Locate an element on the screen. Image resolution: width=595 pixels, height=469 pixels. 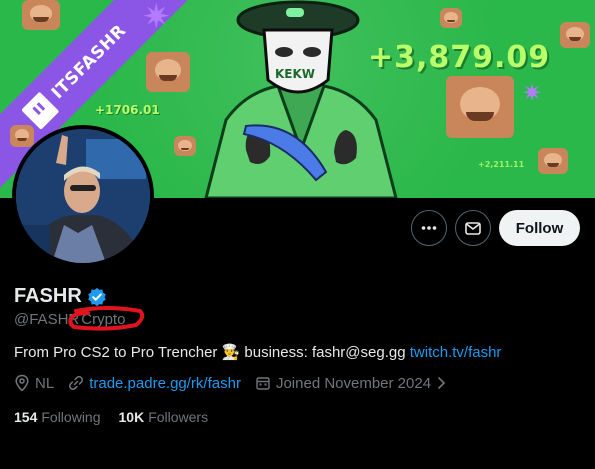
joined-date: Joined November 2024 is located at coordinates (353, 383).